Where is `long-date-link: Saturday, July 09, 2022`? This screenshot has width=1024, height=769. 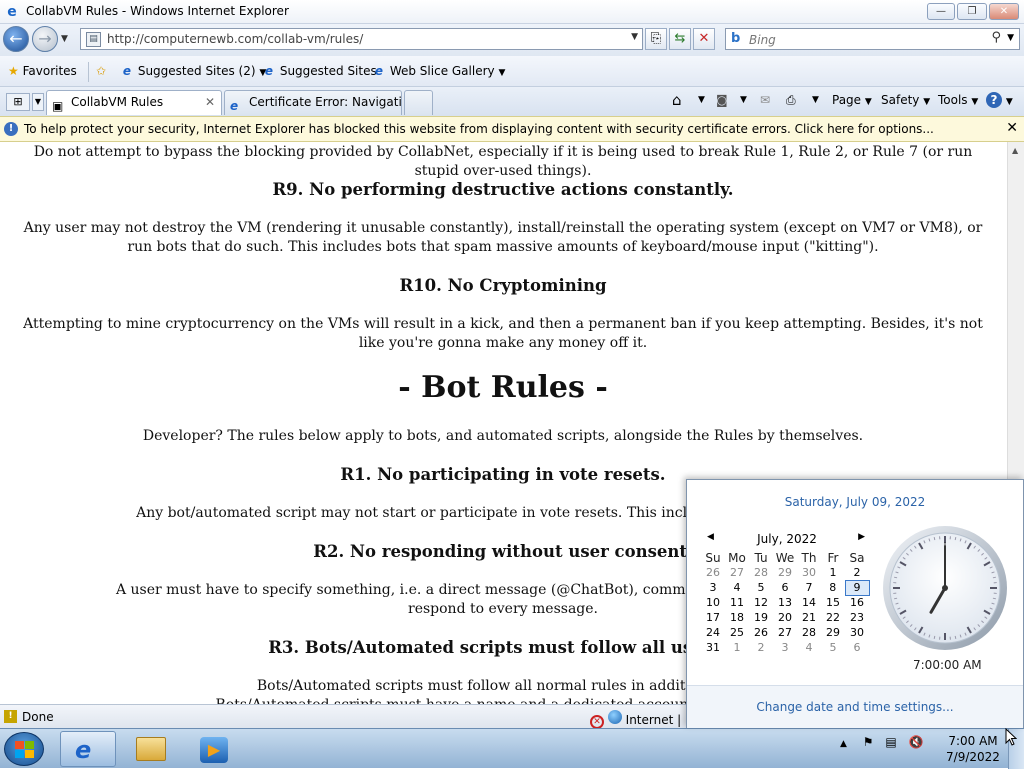 long-date-link: Saturday, July 09, 2022 is located at coordinates (855, 502).